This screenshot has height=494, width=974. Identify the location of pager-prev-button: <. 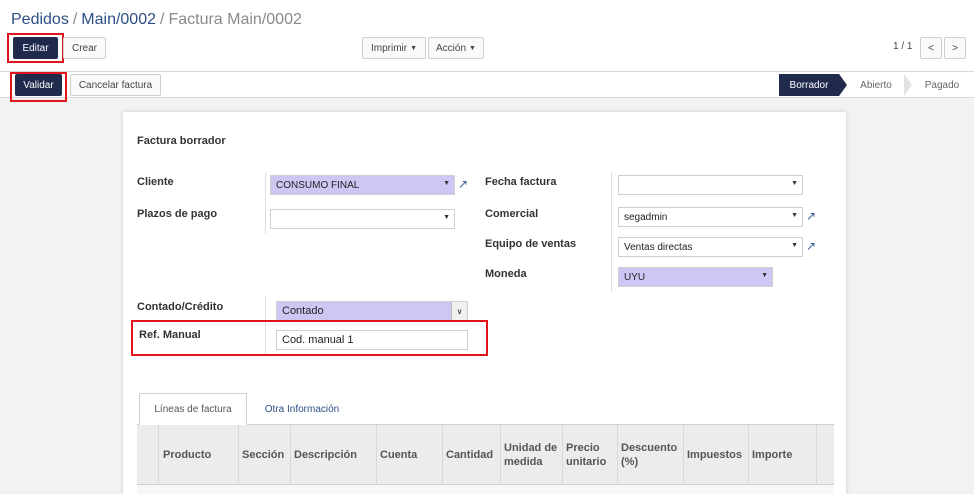
(931, 48).